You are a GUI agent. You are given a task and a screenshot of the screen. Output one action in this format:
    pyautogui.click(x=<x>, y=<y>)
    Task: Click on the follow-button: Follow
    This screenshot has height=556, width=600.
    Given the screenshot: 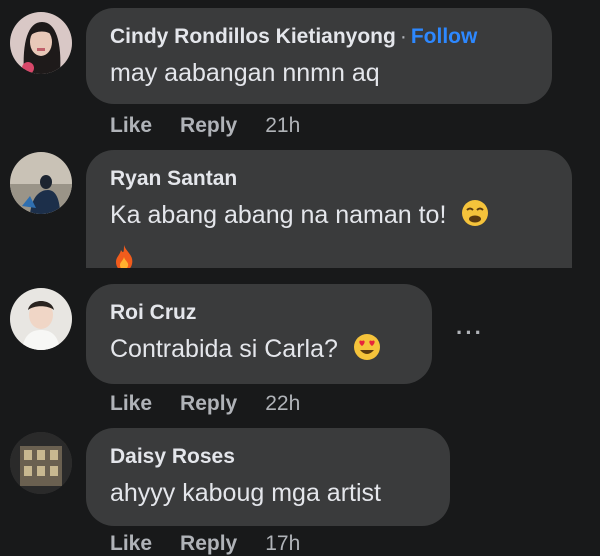 What is the action you would take?
    pyautogui.click(x=444, y=36)
    